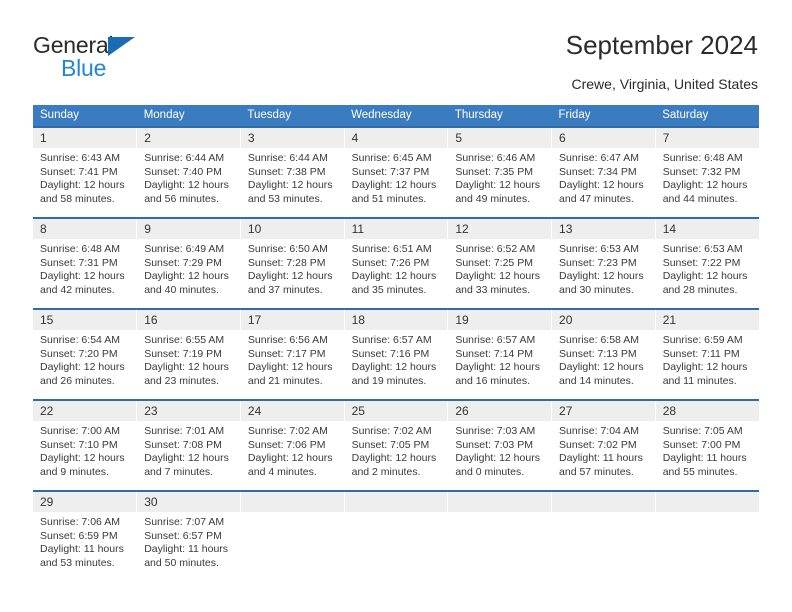  Describe the element at coordinates (391, 249) in the screenshot. I see `sunrise-text: Sunrise: 6:51 AM` at that location.